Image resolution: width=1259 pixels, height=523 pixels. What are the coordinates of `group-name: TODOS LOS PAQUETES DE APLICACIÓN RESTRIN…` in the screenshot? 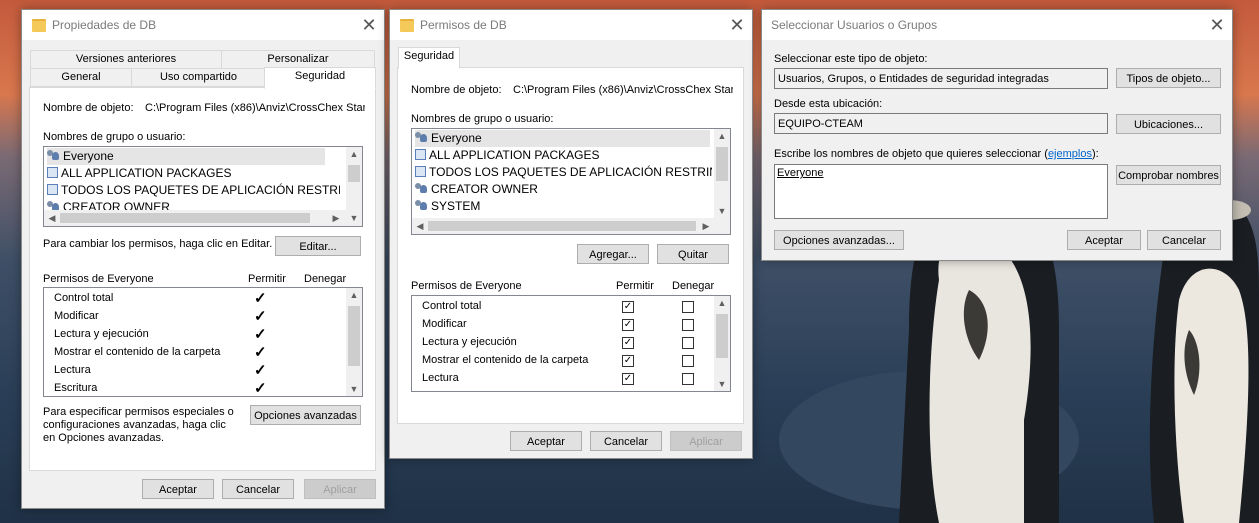 It's located at (570, 172).